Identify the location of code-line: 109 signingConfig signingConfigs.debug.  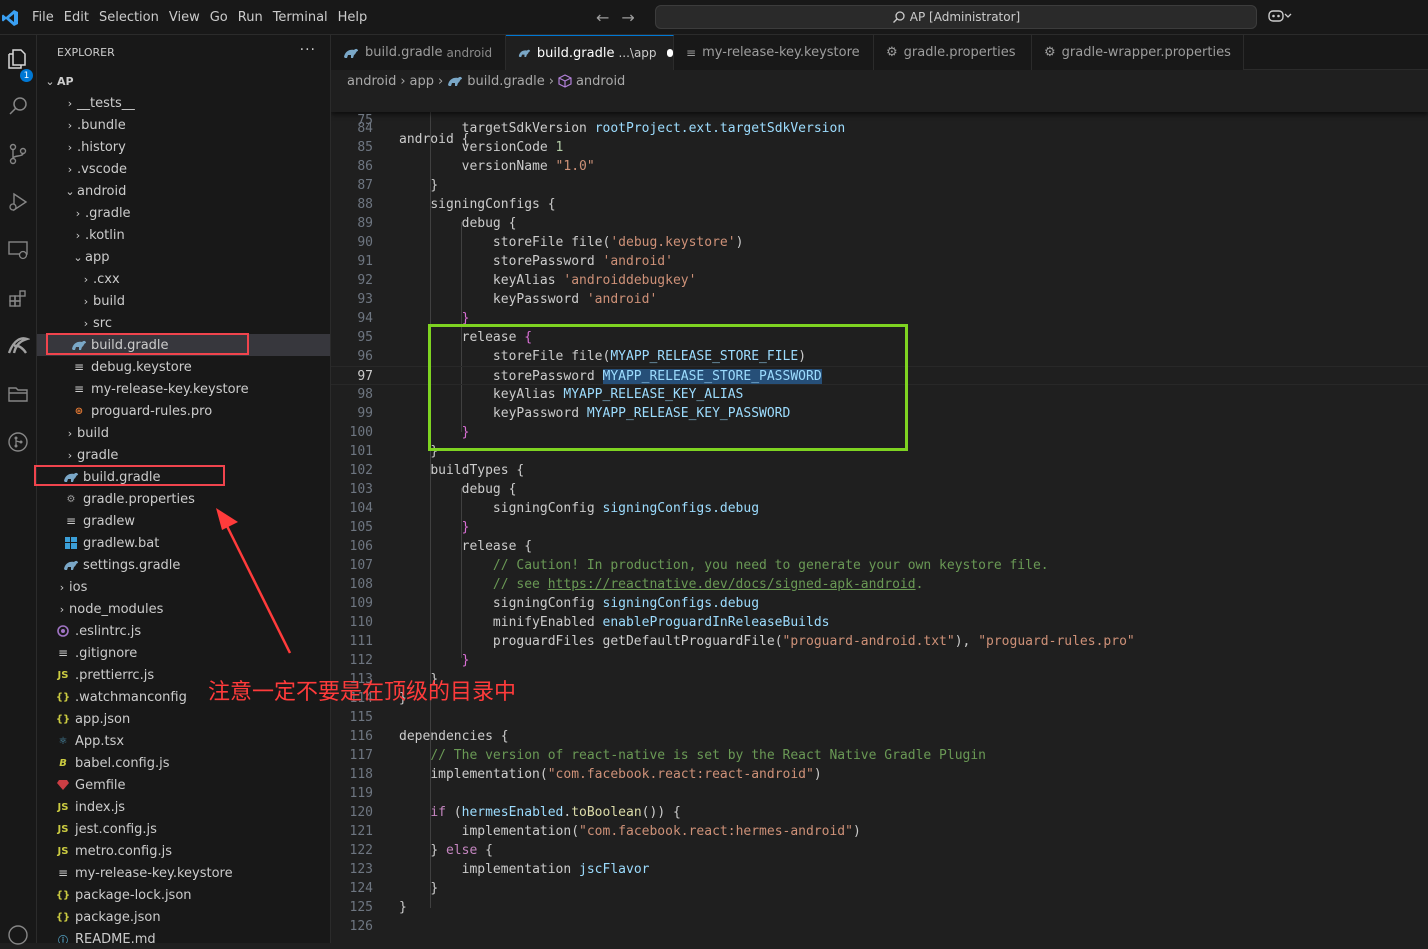
(879, 603).